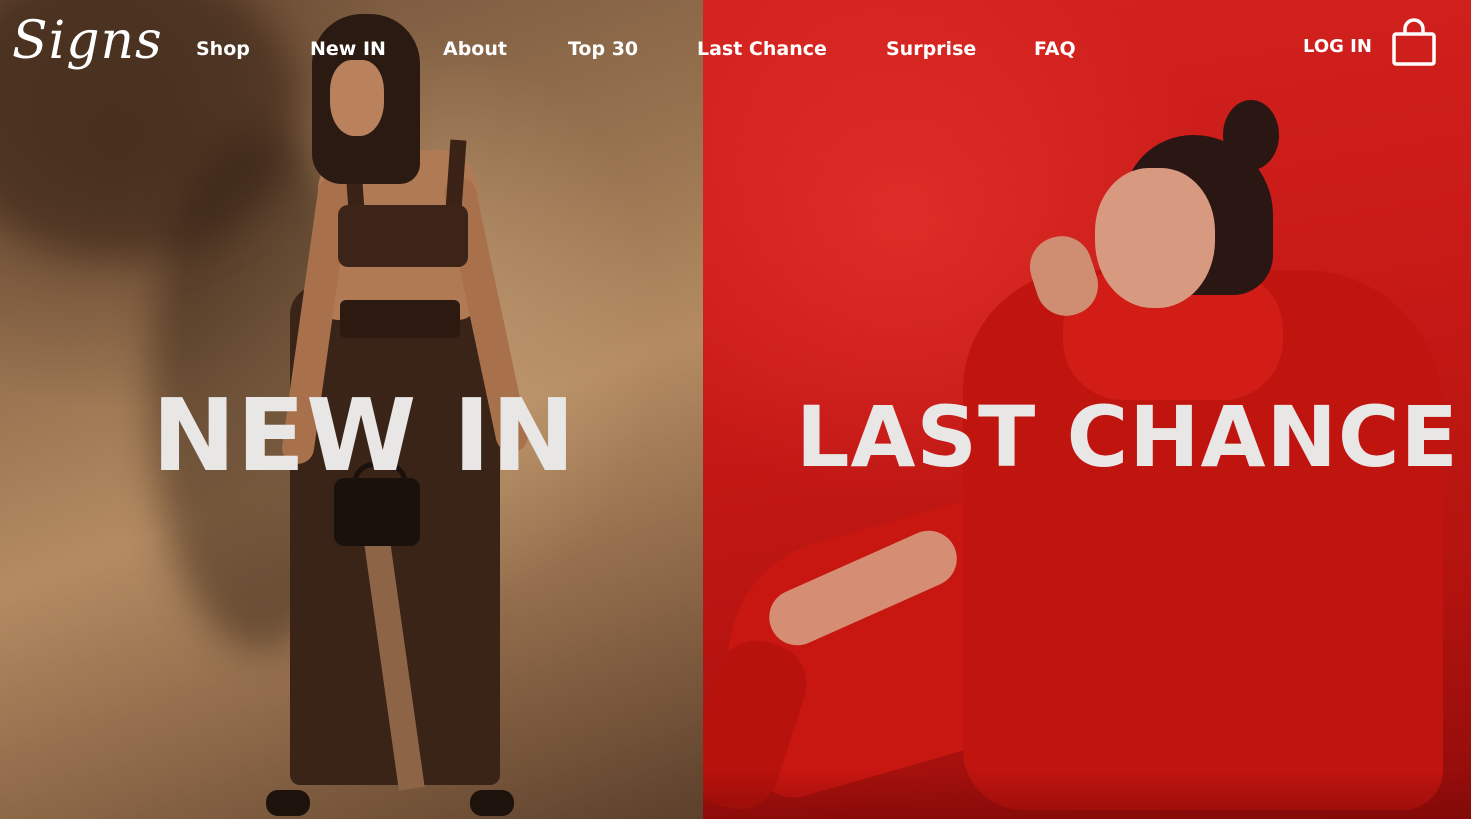 This screenshot has height=819, width=1471. What do you see at coordinates (364, 435) in the screenshot?
I see `hero-title-new-in: NEW IN` at bounding box center [364, 435].